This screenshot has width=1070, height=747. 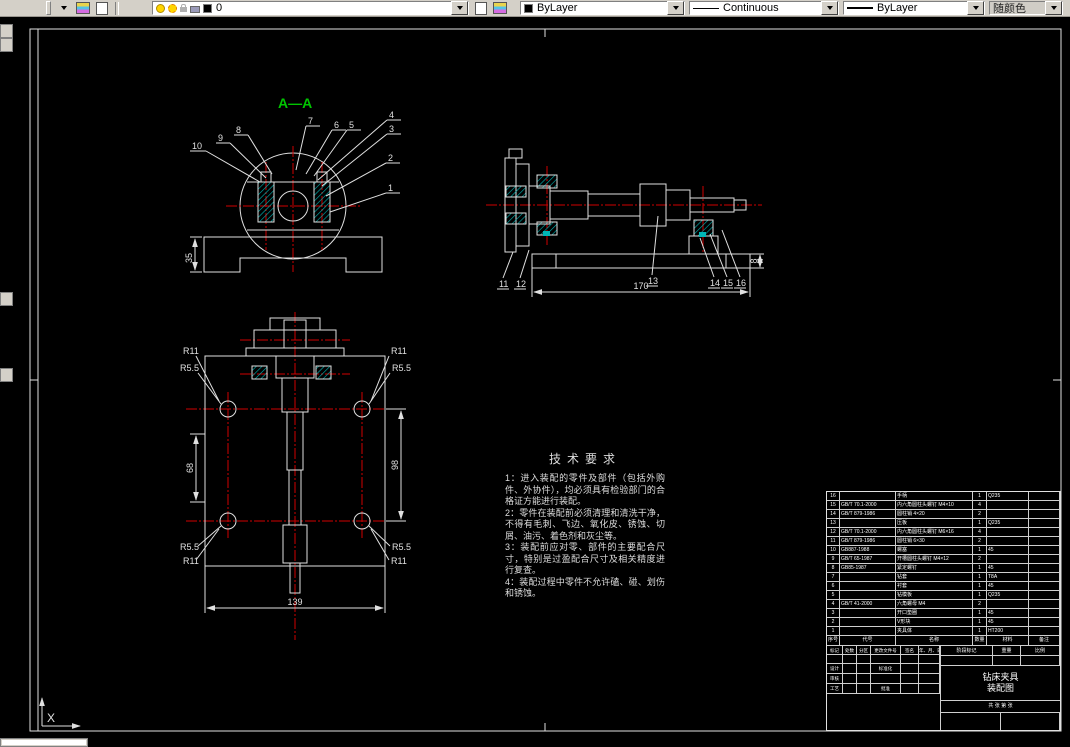 I want to click on dim-35: 35, so click(x=189, y=258).